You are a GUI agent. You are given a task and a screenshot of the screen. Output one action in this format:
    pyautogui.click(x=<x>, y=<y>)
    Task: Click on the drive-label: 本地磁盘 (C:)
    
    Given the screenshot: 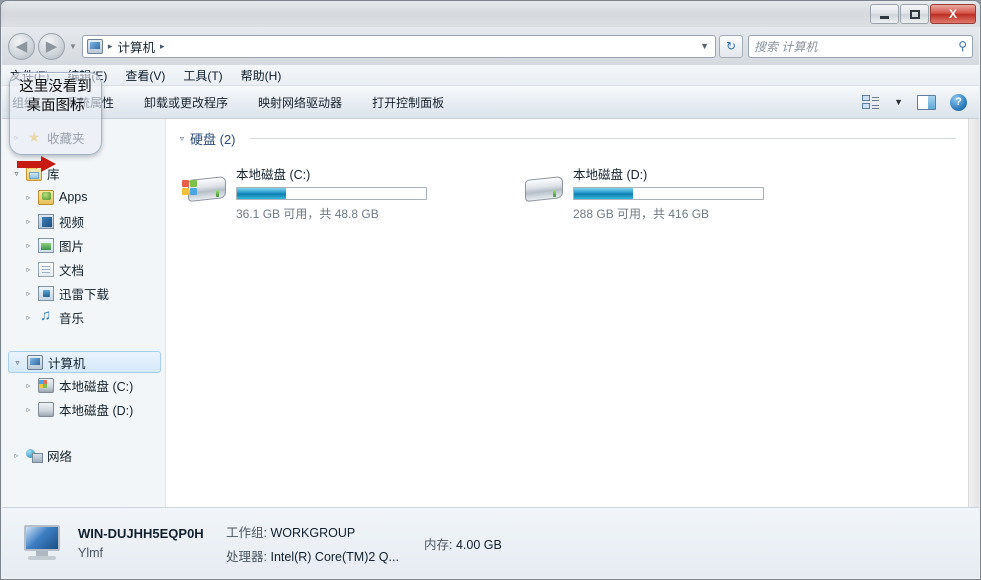 What is the action you would take?
    pyautogui.click(x=273, y=175)
    